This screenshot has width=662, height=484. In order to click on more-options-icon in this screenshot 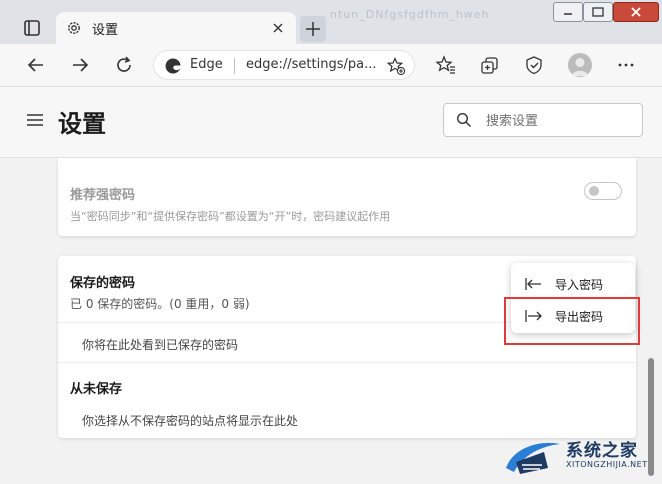, I will do `click(626, 65)`.